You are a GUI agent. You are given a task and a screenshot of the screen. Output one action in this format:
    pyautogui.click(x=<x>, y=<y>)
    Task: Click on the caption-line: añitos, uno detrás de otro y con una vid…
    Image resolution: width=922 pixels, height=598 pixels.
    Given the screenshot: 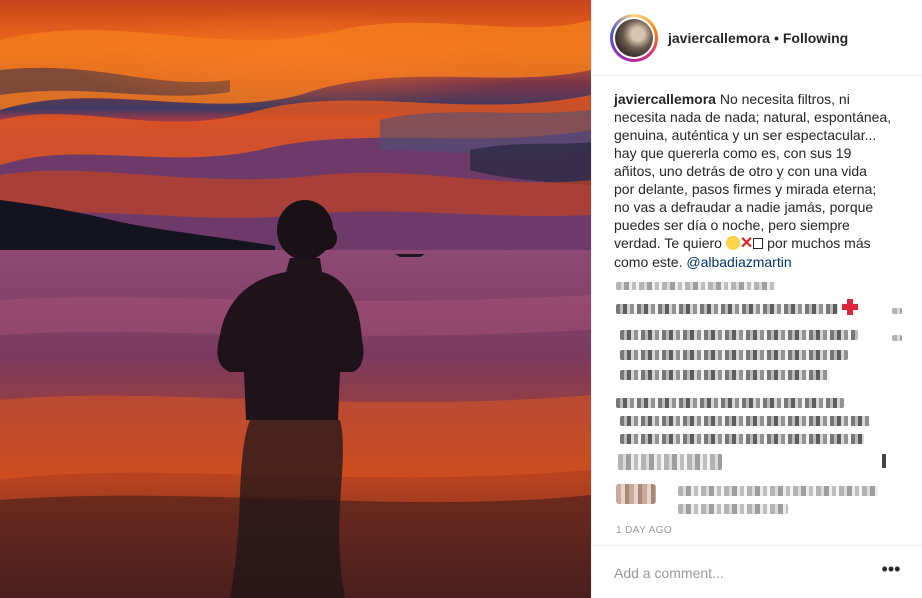 What is the action you would take?
    pyautogui.click(x=740, y=171)
    